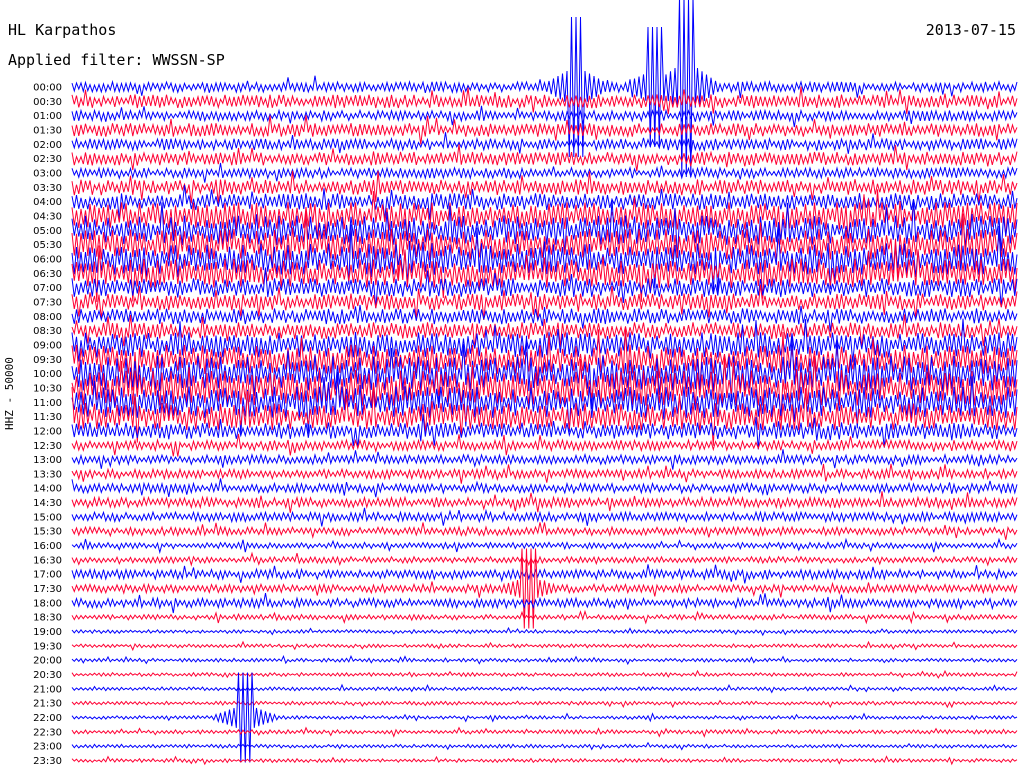 The image size is (1024, 780). What do you see at coordinates (47, 245) in the screenshot?
I see `tick-label-0530: 05:30` at bounding box center [47, 245].